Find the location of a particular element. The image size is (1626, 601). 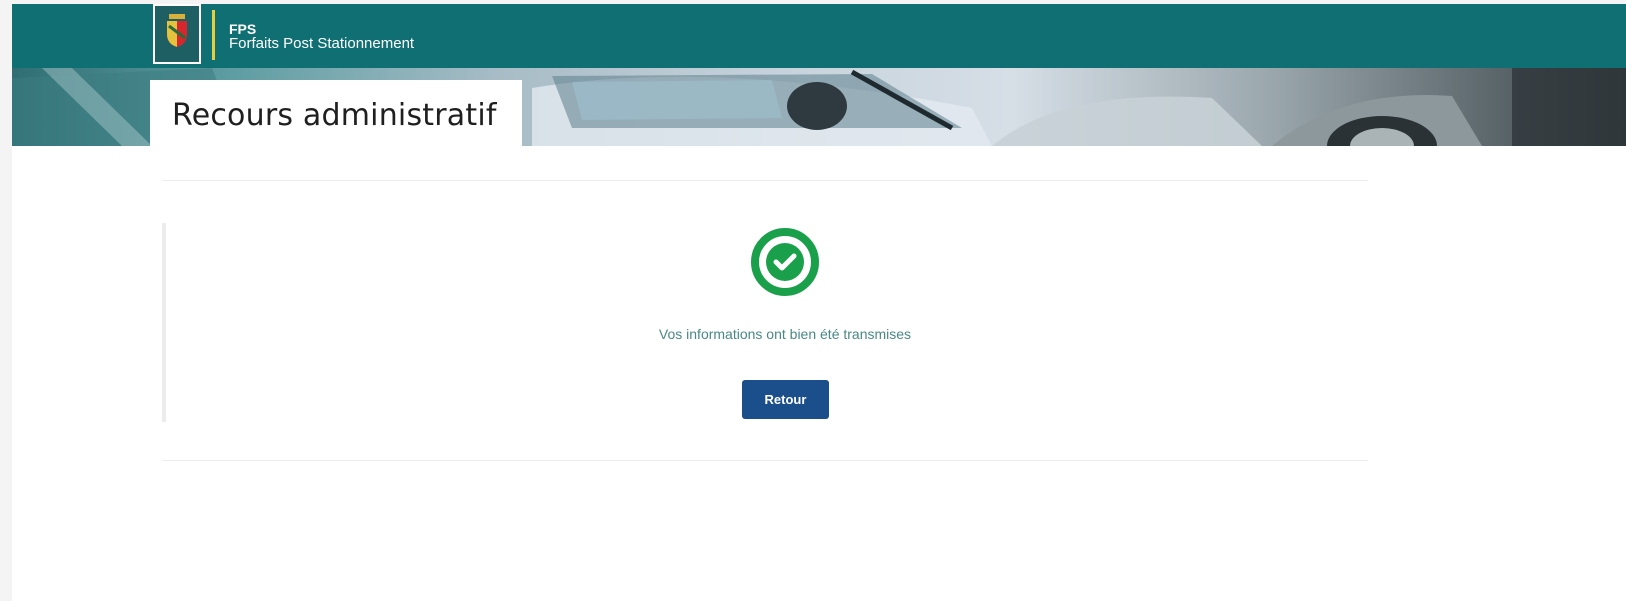

divider-top is located at coordinates (765, 180).